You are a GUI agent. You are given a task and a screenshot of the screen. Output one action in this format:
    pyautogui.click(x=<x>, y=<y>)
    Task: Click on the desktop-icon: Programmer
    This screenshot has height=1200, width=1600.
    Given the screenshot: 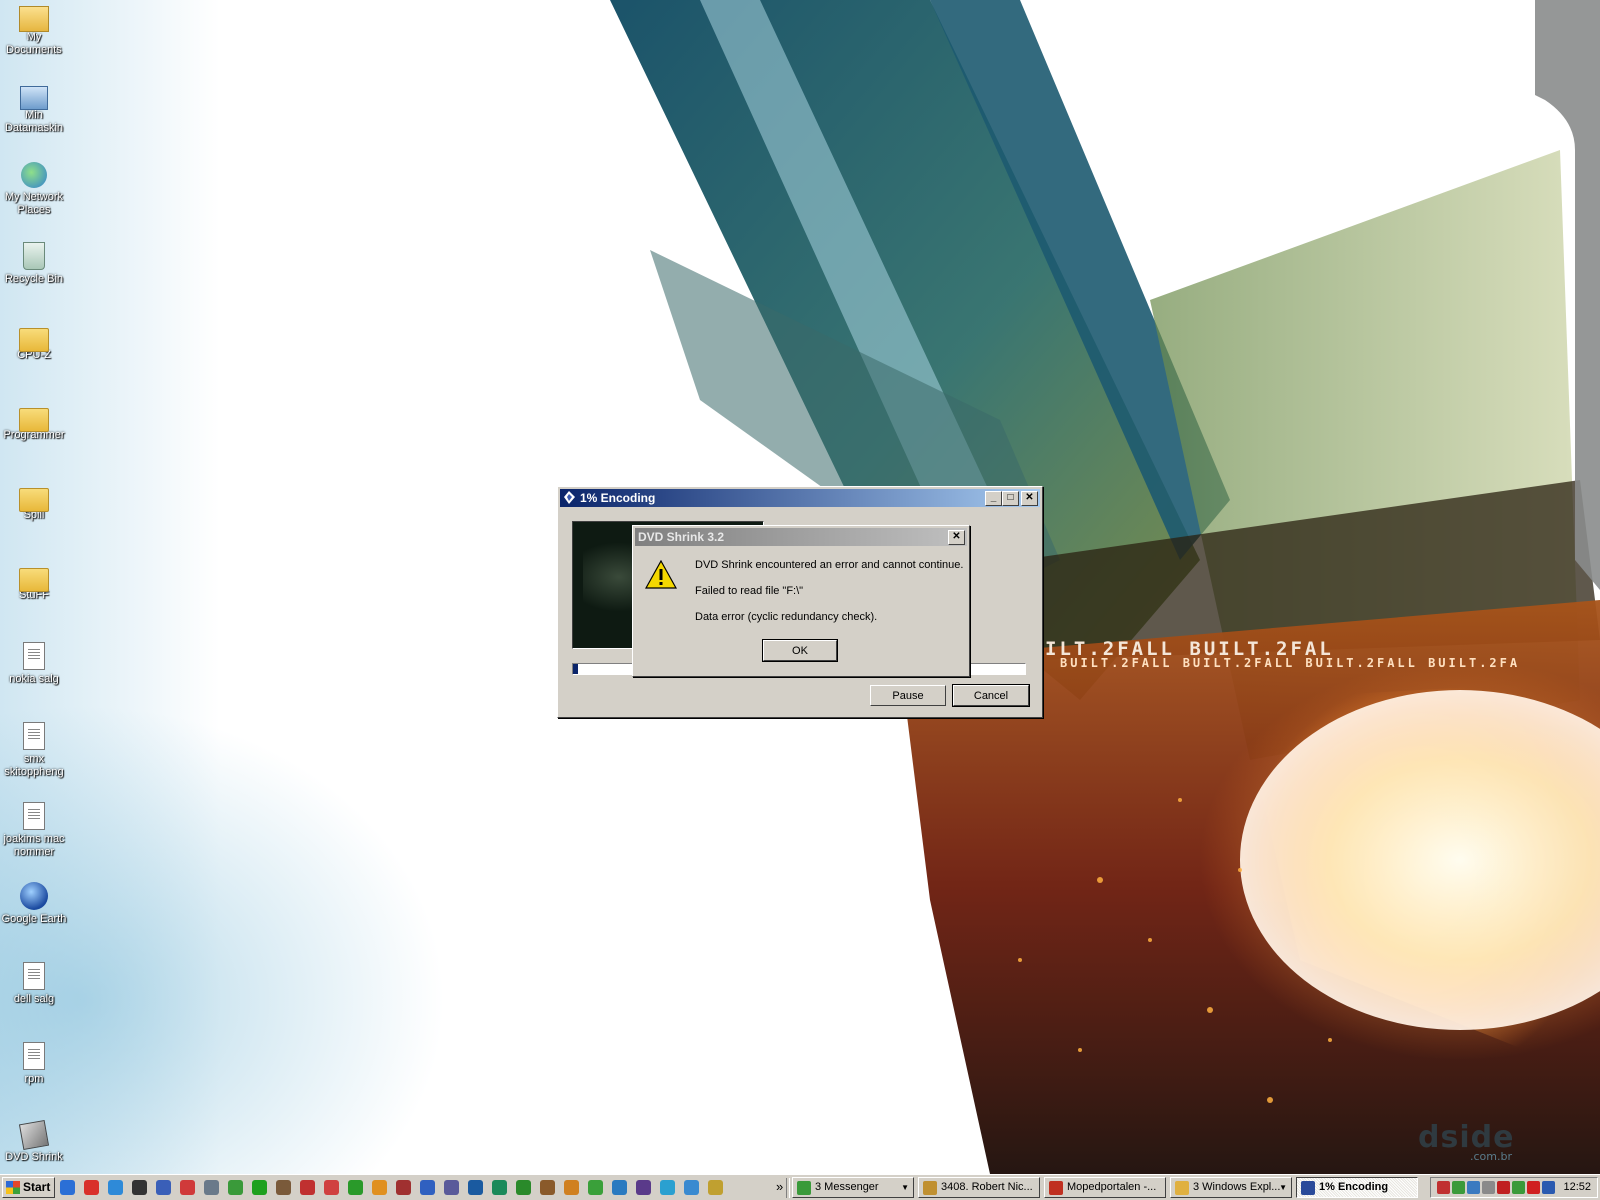 What is the action you would take?
    pyautogui.click(x=34, y=422)
    